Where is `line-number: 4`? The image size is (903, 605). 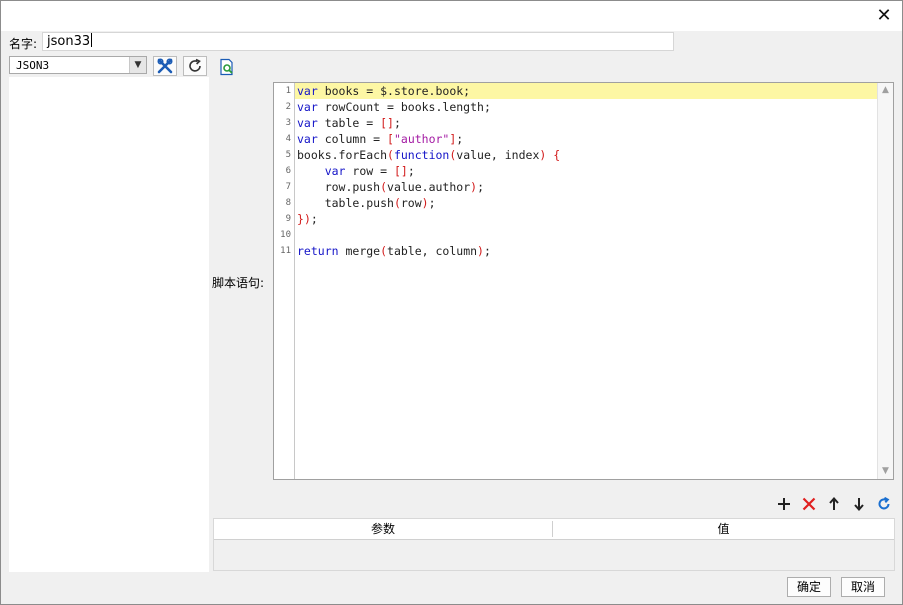 line-number: 4 is located at coordinates (288, 139).